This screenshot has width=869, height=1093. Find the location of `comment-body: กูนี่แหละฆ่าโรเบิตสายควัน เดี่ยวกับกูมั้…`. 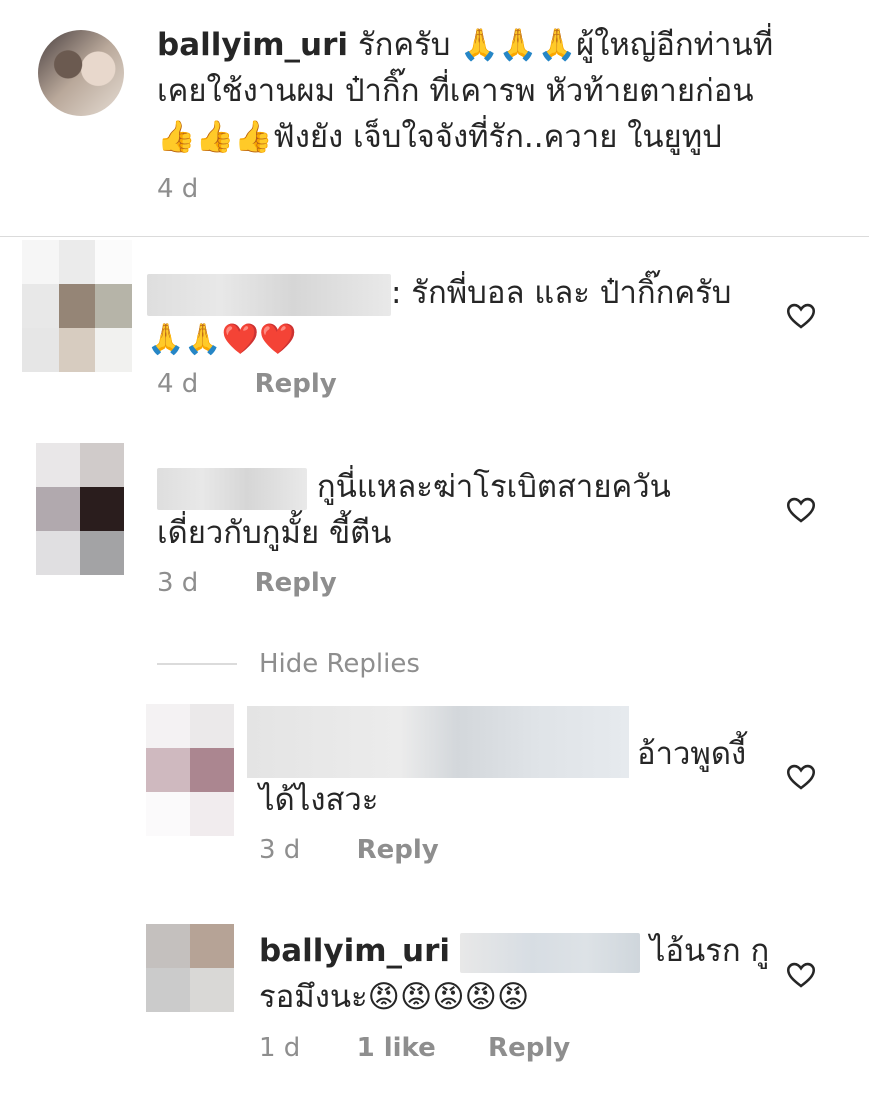

comment-body: กูนี่แหละฆ่าโรเบิตสายควัน เดี่ยวกับกูมั้… is located at coordinates (467, 510).